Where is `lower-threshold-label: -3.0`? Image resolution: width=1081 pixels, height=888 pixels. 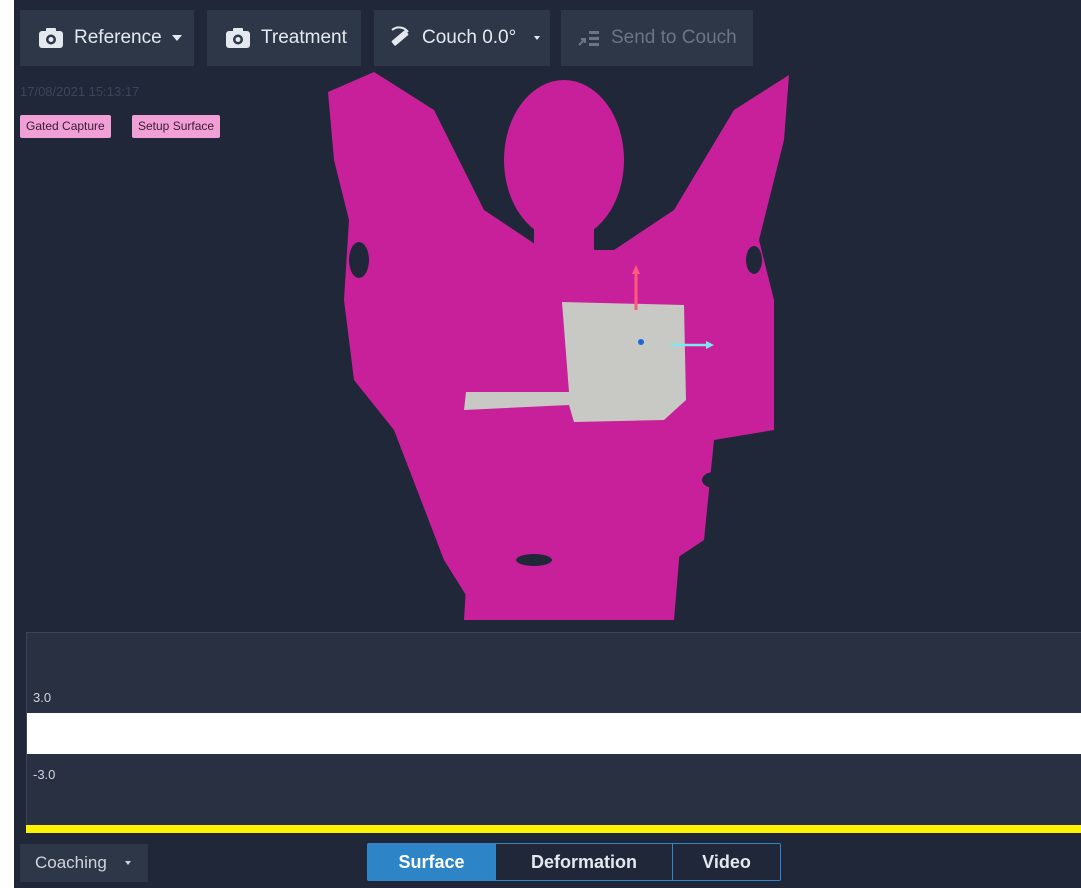
lower-threshold-label: -3.0 is located at coordinates (44, 774).